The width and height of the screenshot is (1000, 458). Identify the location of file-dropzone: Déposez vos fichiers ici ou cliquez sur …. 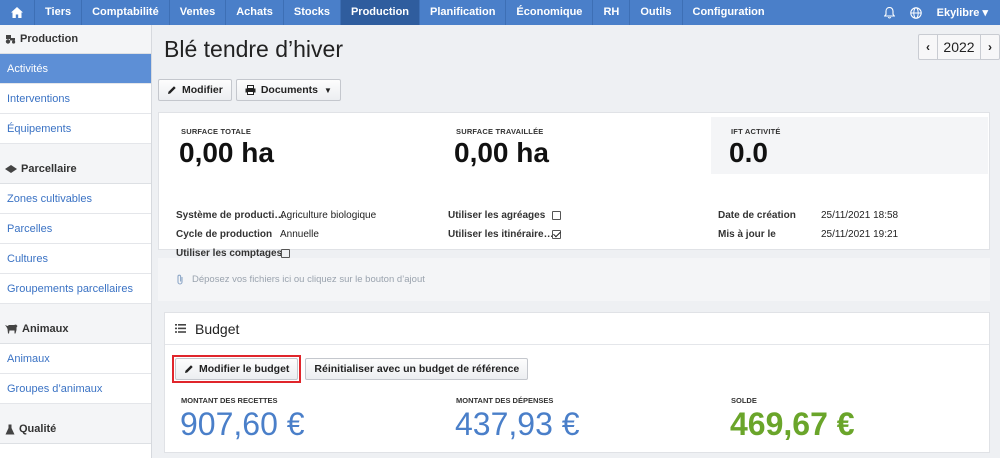
(574, 279).